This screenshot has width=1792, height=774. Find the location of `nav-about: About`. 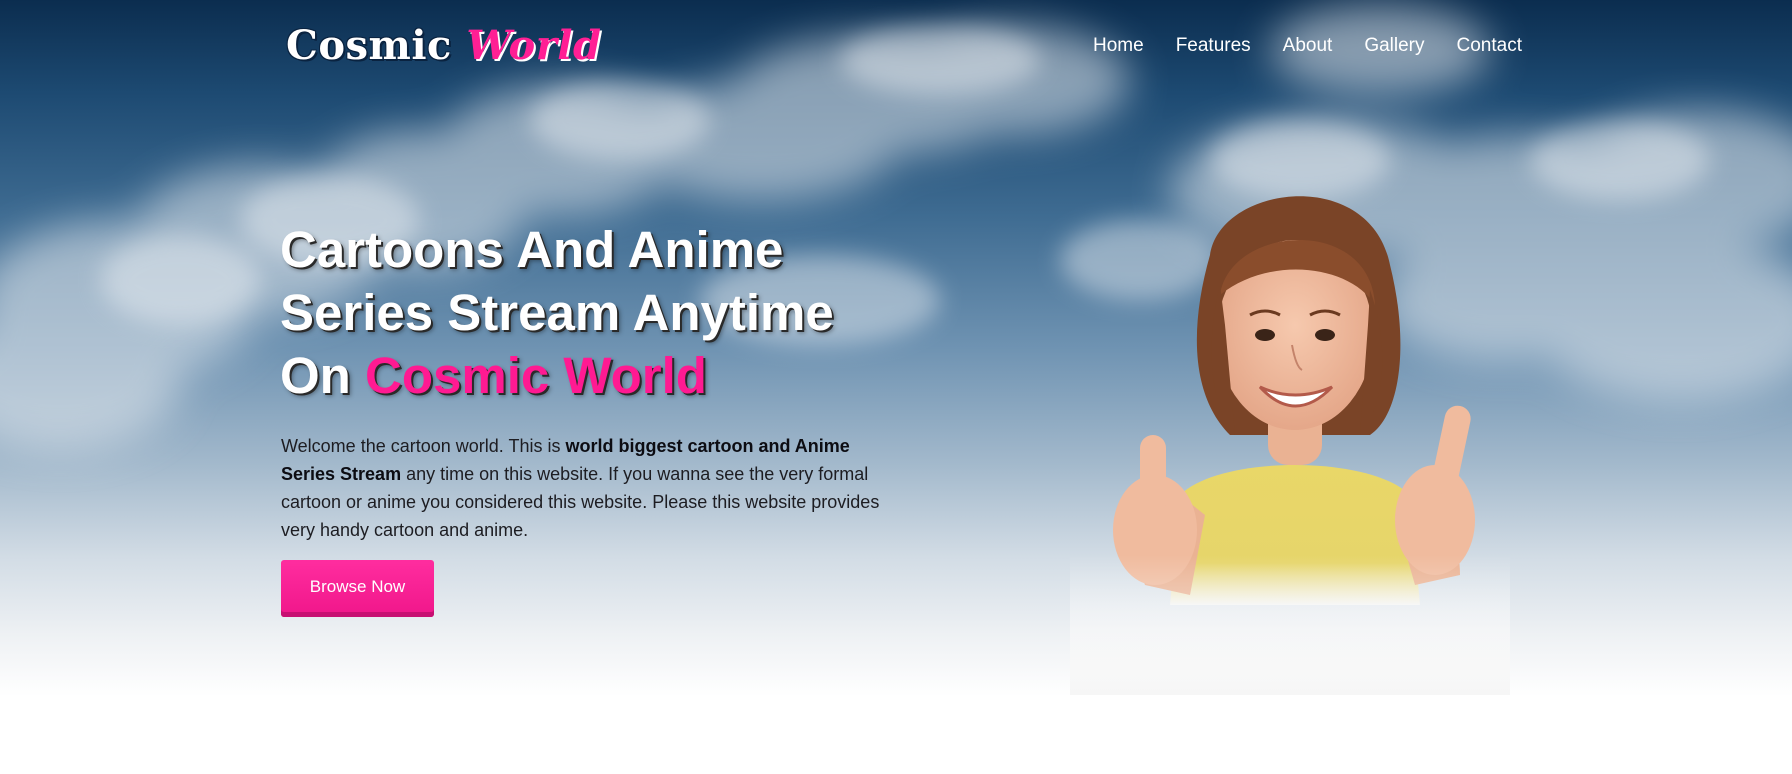

nav-about: About is located at coordinates (1308, 46).